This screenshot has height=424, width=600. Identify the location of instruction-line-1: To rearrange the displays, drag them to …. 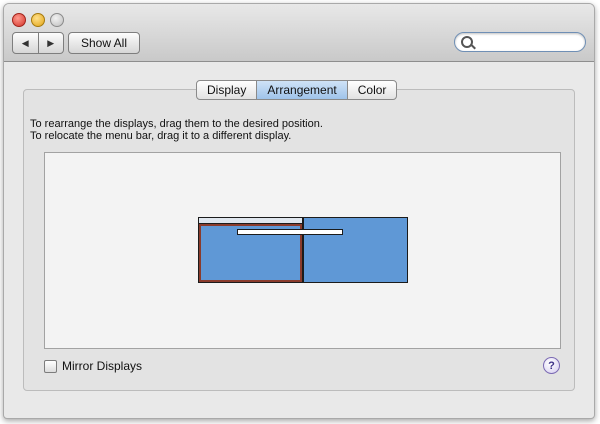
(176, 124).